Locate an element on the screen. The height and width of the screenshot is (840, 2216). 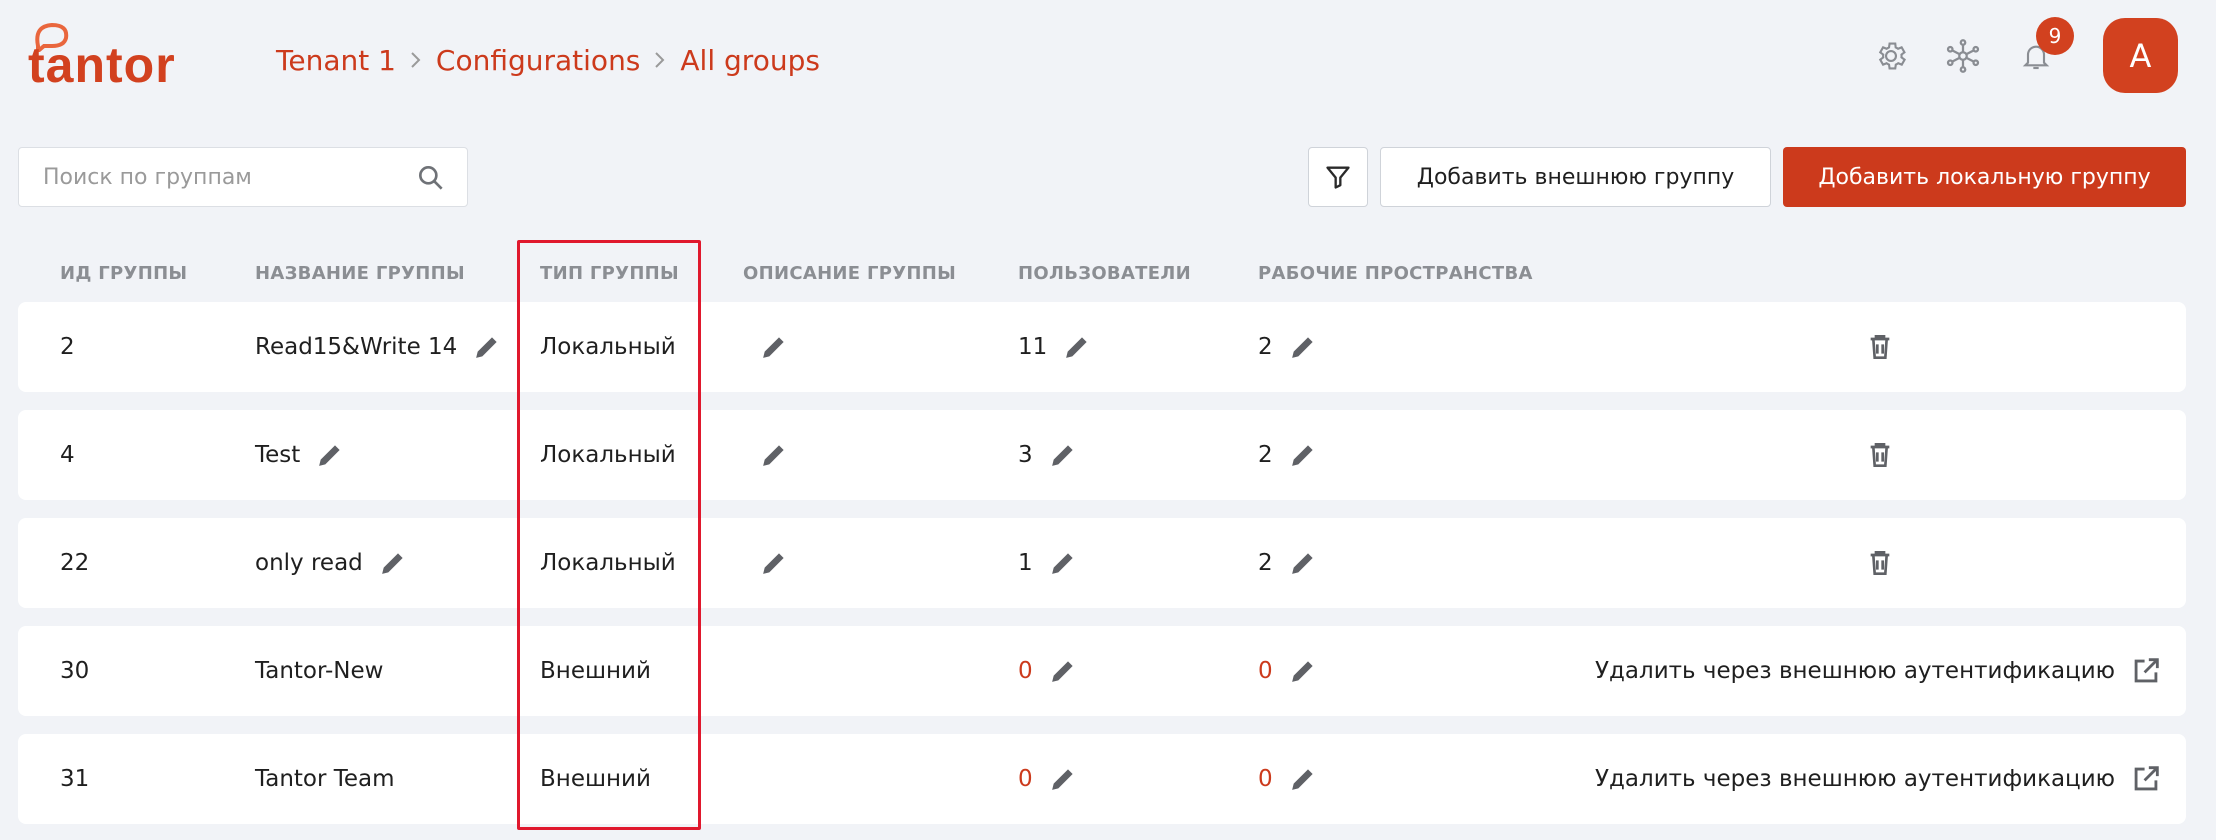
add-external-group-button: Добавить внешнюю группу is located at coordinates (1575, 177).